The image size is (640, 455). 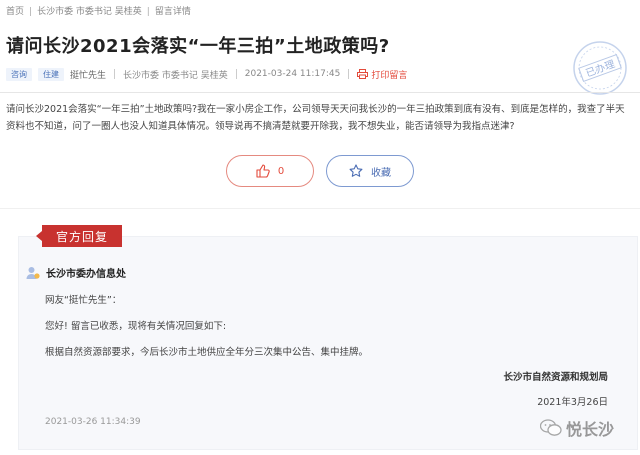 I want to click on reply-department: 长沙市委办信息处, so click(x=76, y=272).